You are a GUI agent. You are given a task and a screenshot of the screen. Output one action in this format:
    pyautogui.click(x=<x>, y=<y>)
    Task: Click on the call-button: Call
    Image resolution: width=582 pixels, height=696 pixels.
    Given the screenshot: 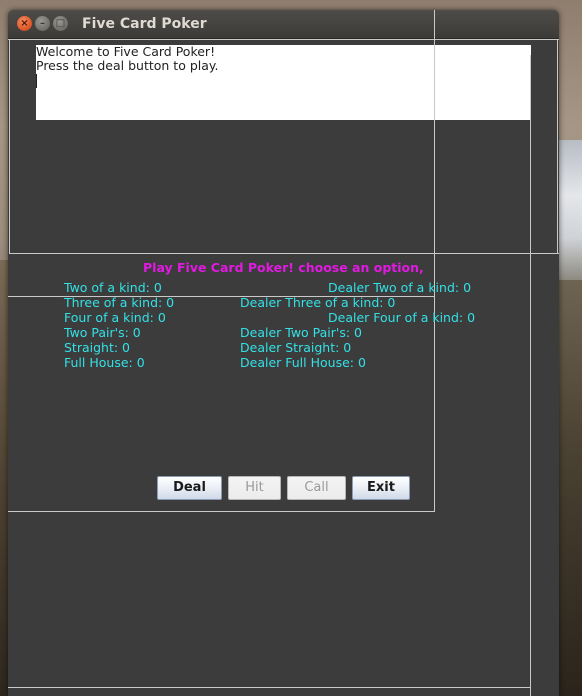 What is the action you would take?
    pyautogui.click(x=316, y=488)
    